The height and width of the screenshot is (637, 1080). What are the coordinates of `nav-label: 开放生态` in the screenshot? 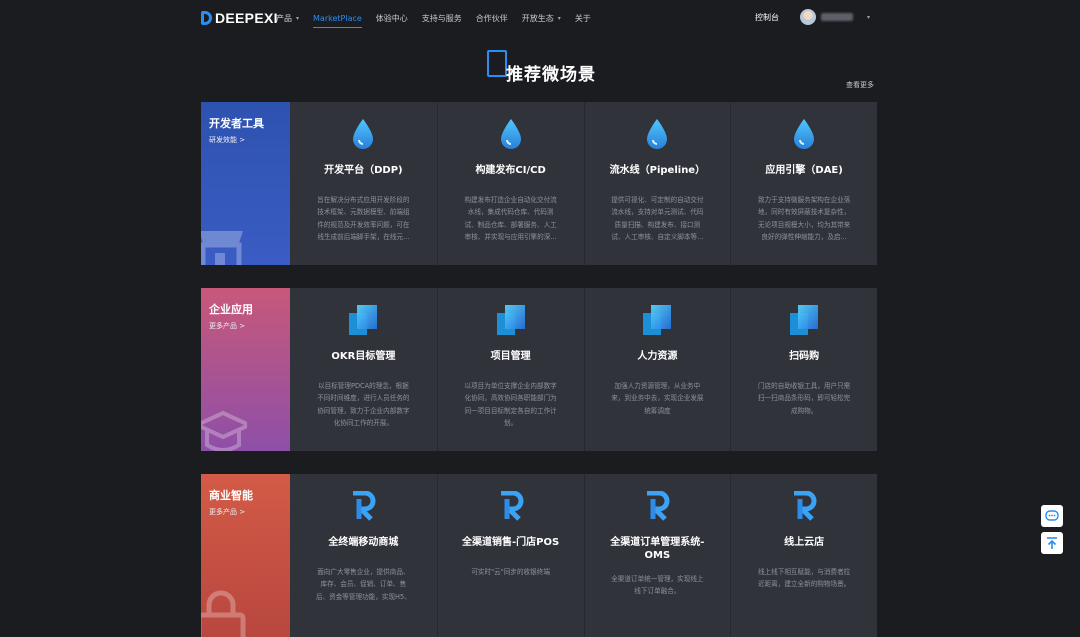 It's located at (537, 18).